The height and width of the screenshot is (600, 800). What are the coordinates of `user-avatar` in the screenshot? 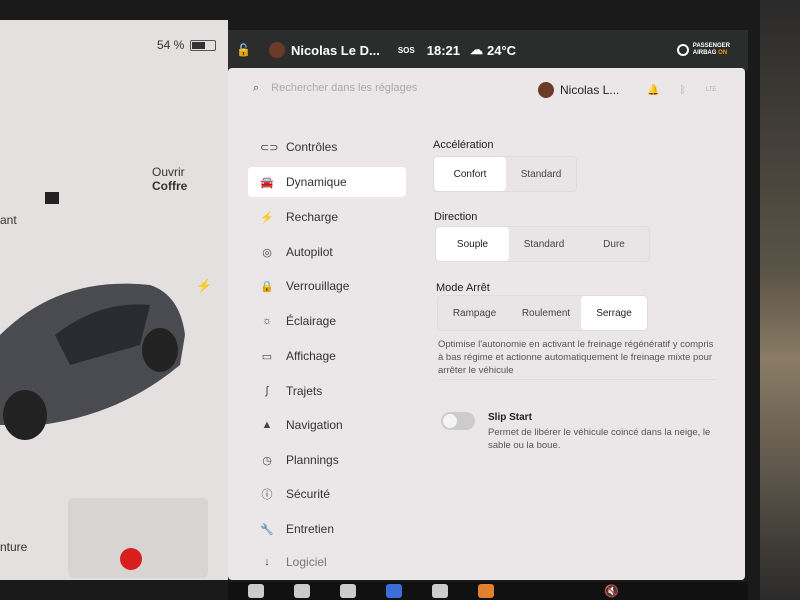 It's located at (546, 90).